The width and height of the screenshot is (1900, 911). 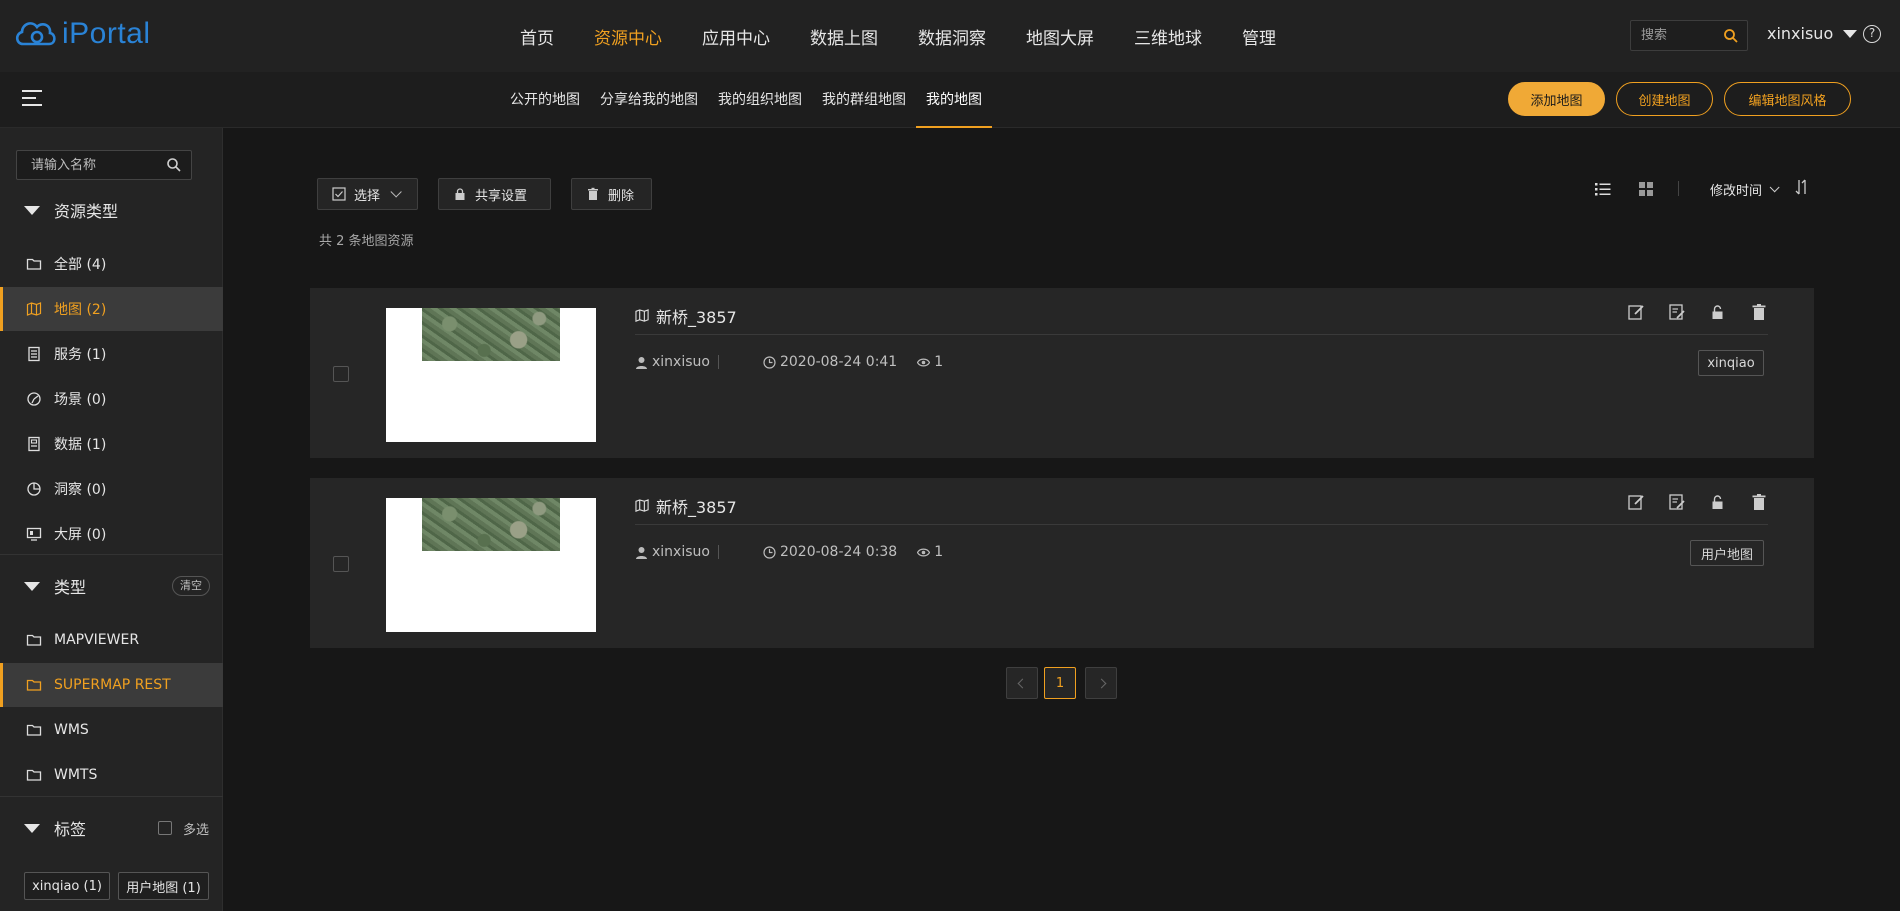 I want to click on section-type: 类型 清空, so click(x=111, y=586).